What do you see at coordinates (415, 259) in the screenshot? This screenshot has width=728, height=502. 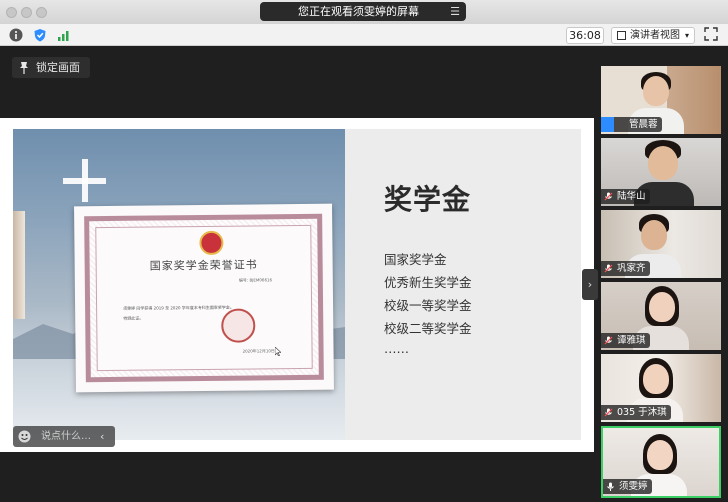 I see `slide-list-item: 国家奖学金` at bounding box center [415, 259].